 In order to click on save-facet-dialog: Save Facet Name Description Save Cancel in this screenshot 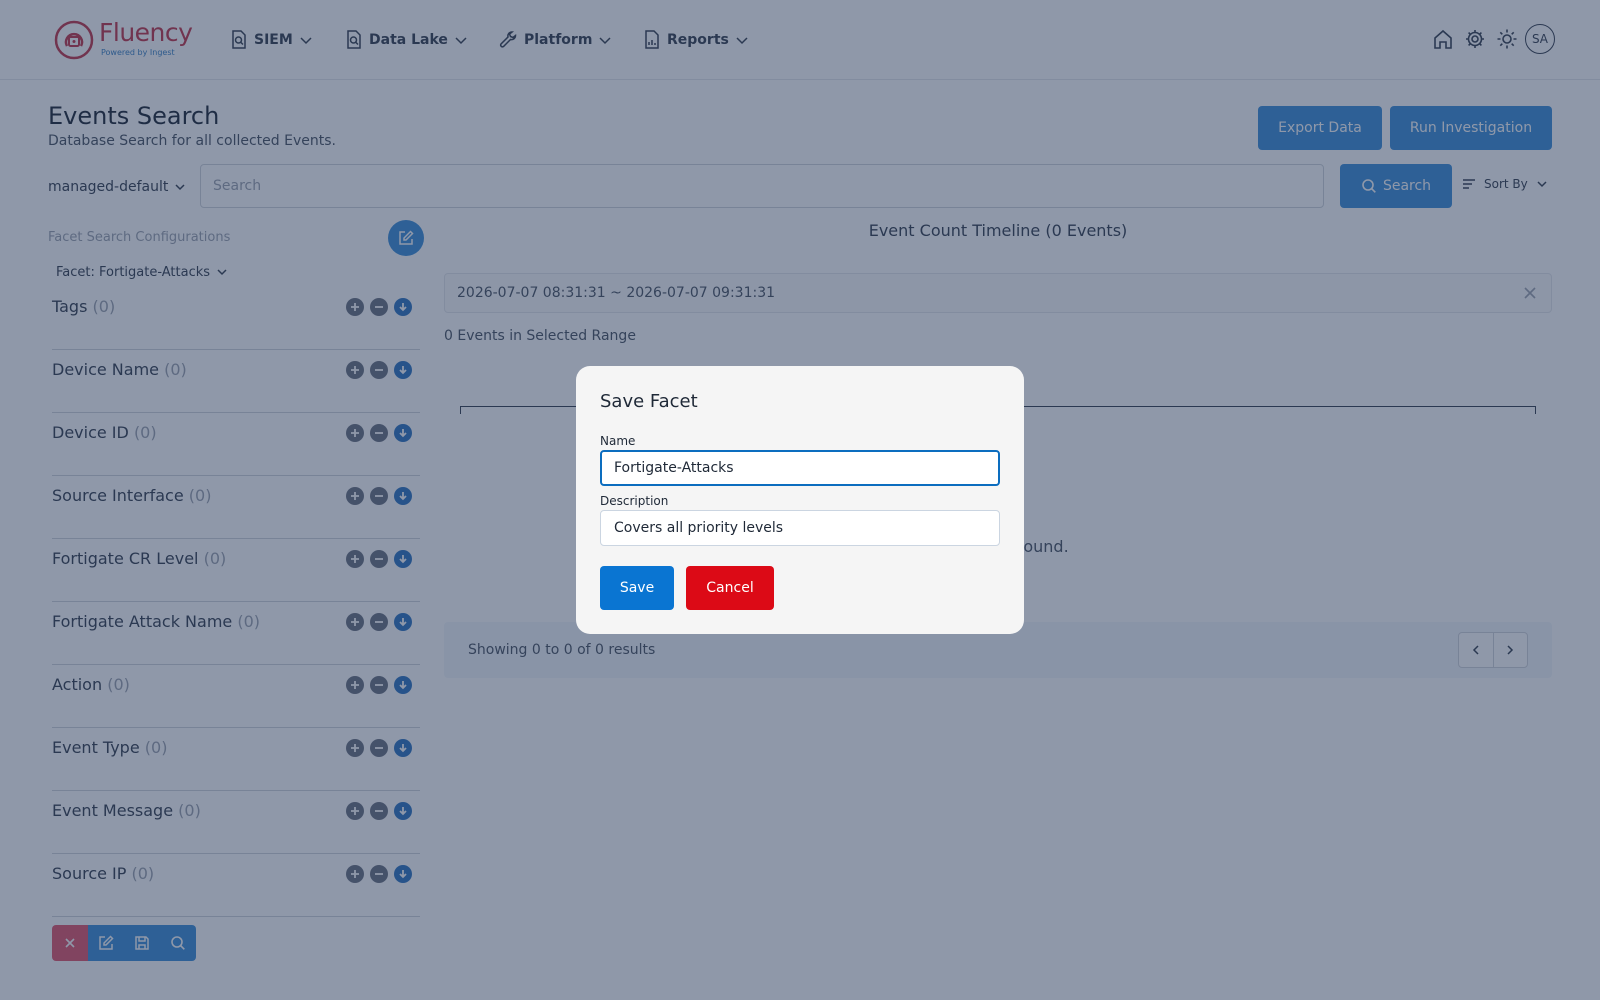, I will do `click(800, 500)`.